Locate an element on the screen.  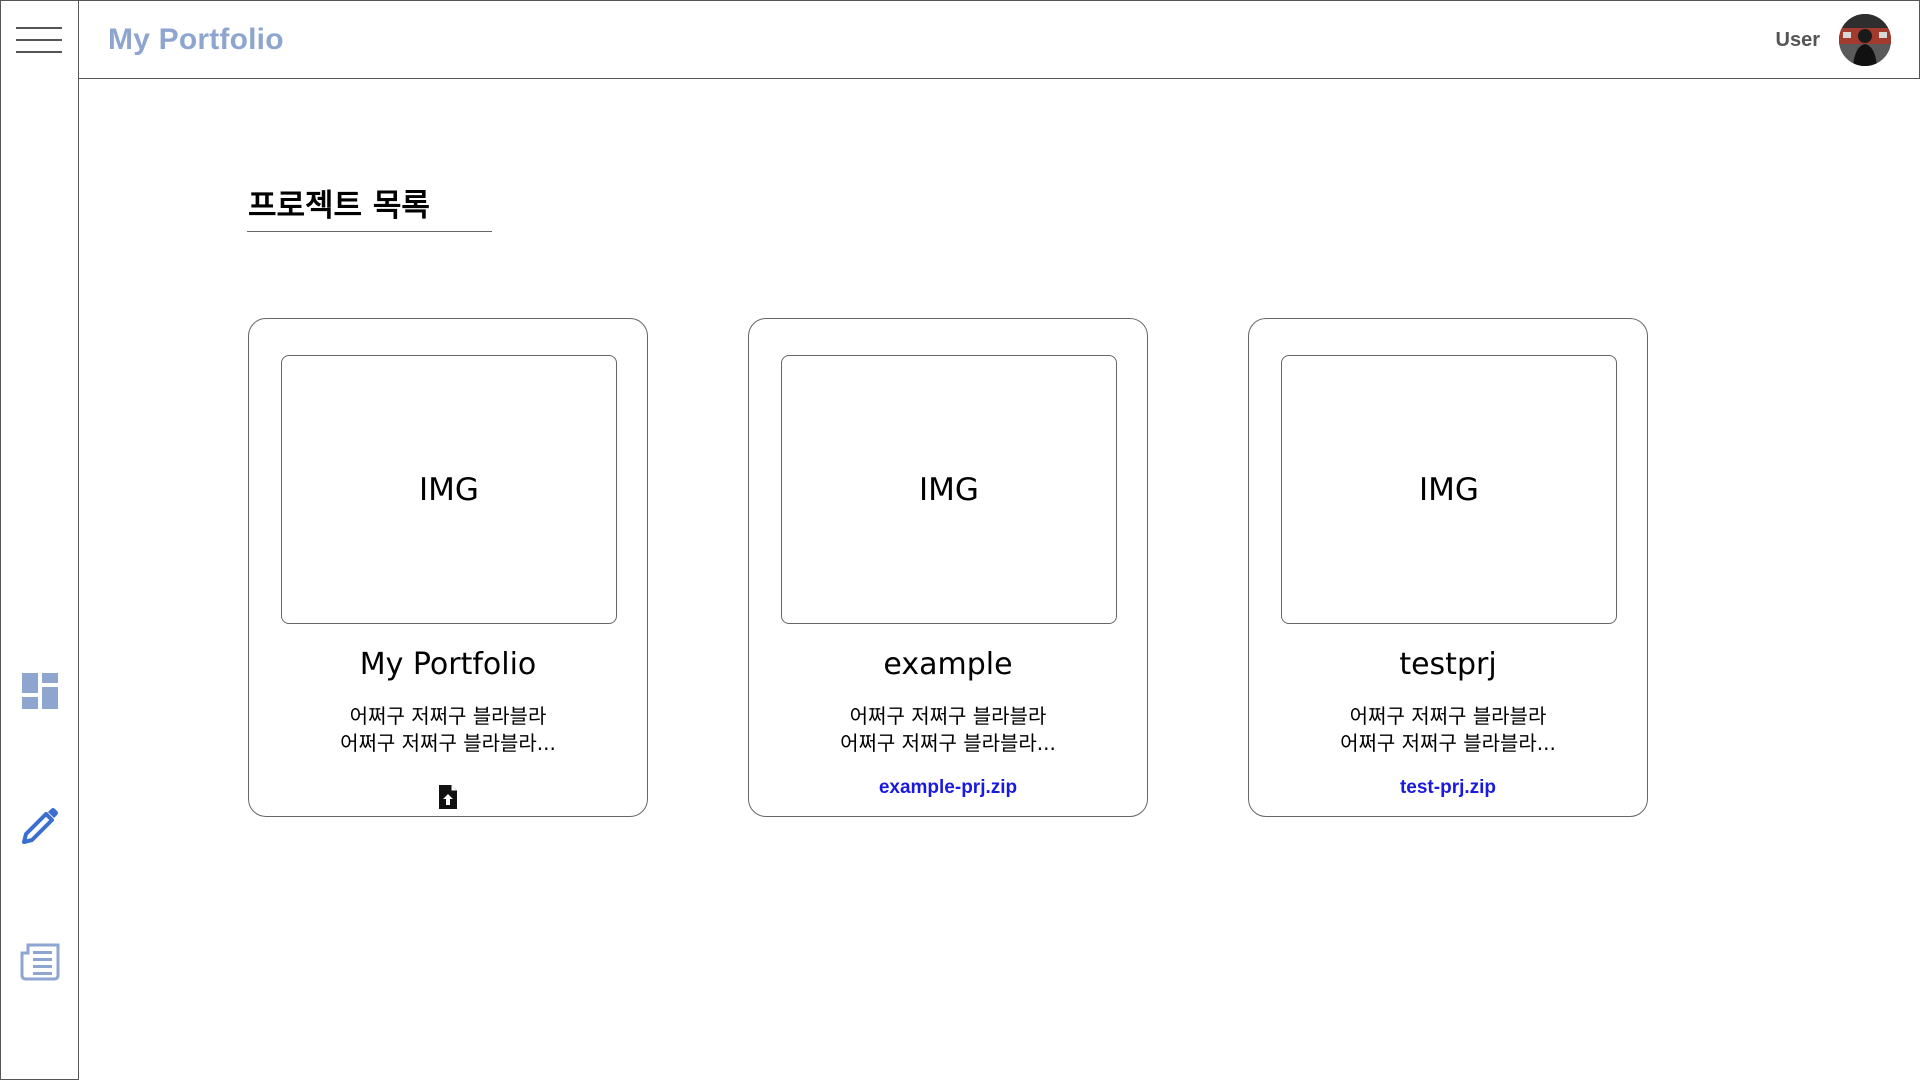
project-title: testprj is located at coordinates (1448, 664).